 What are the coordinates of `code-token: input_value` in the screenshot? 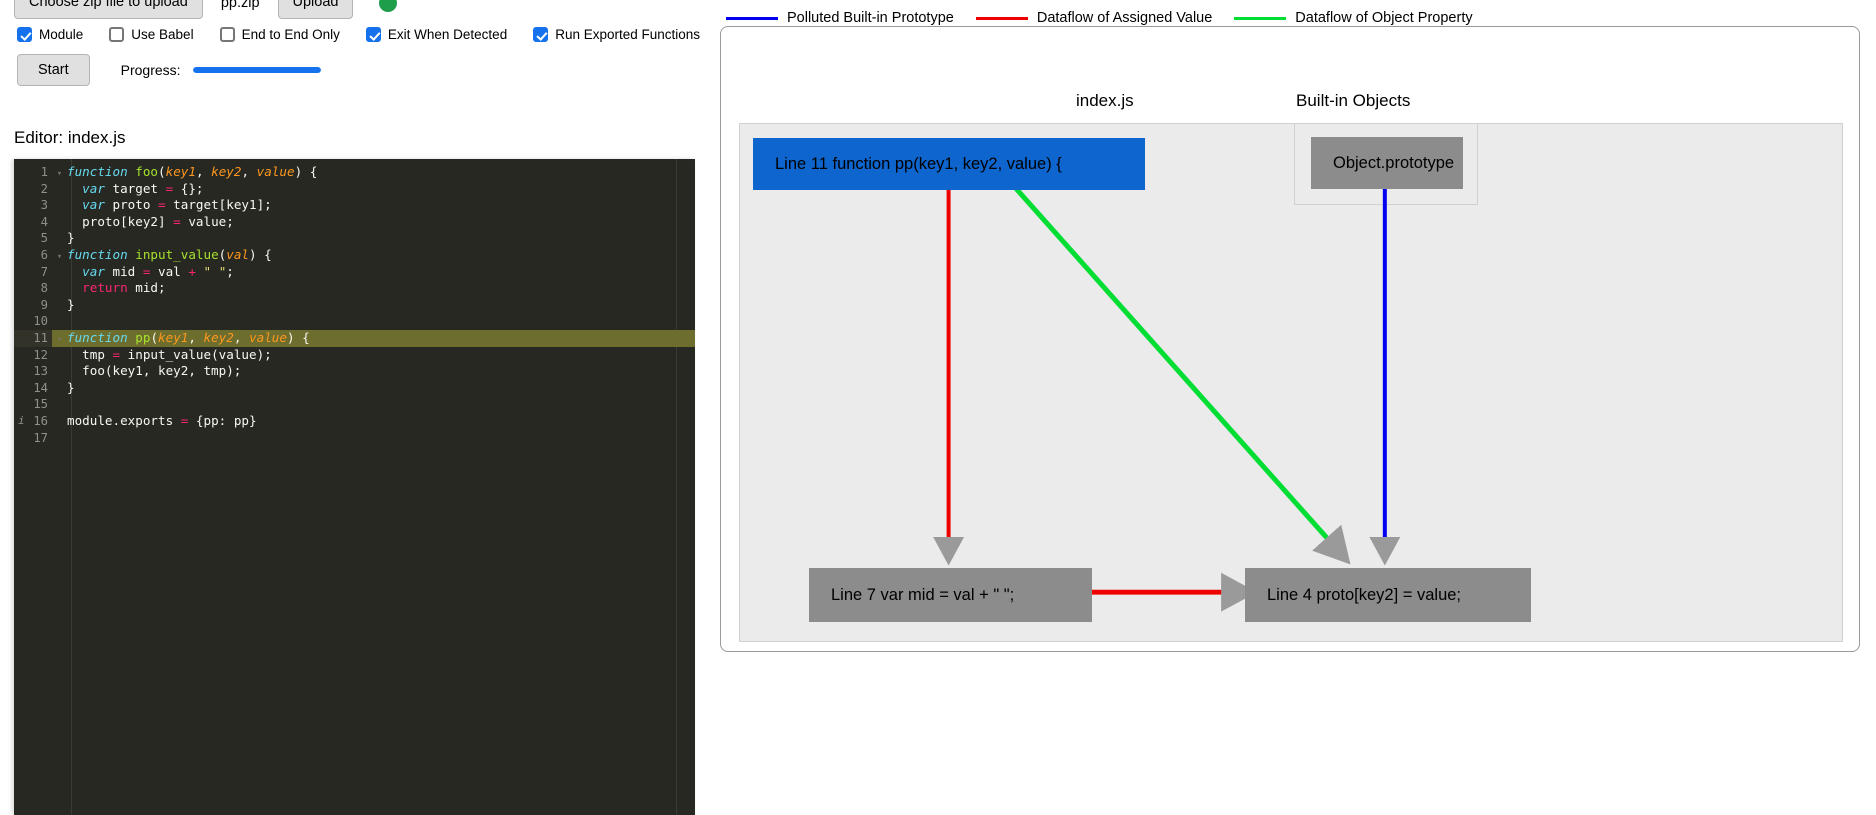 It's located at (177, 254).